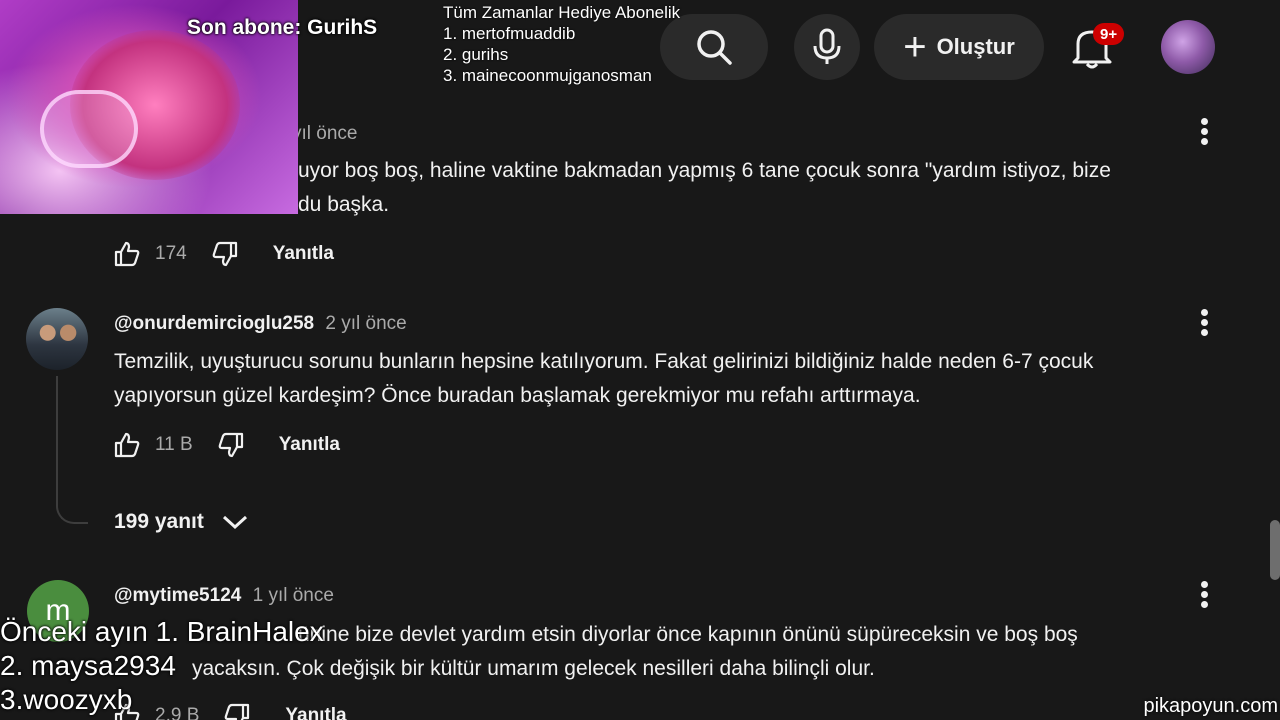 This screenshot has height=720, width=1280. What do you see at coordinates (89, 129) in the screenshot?
I see `webcam-mask` at bounding box center [89, 129].